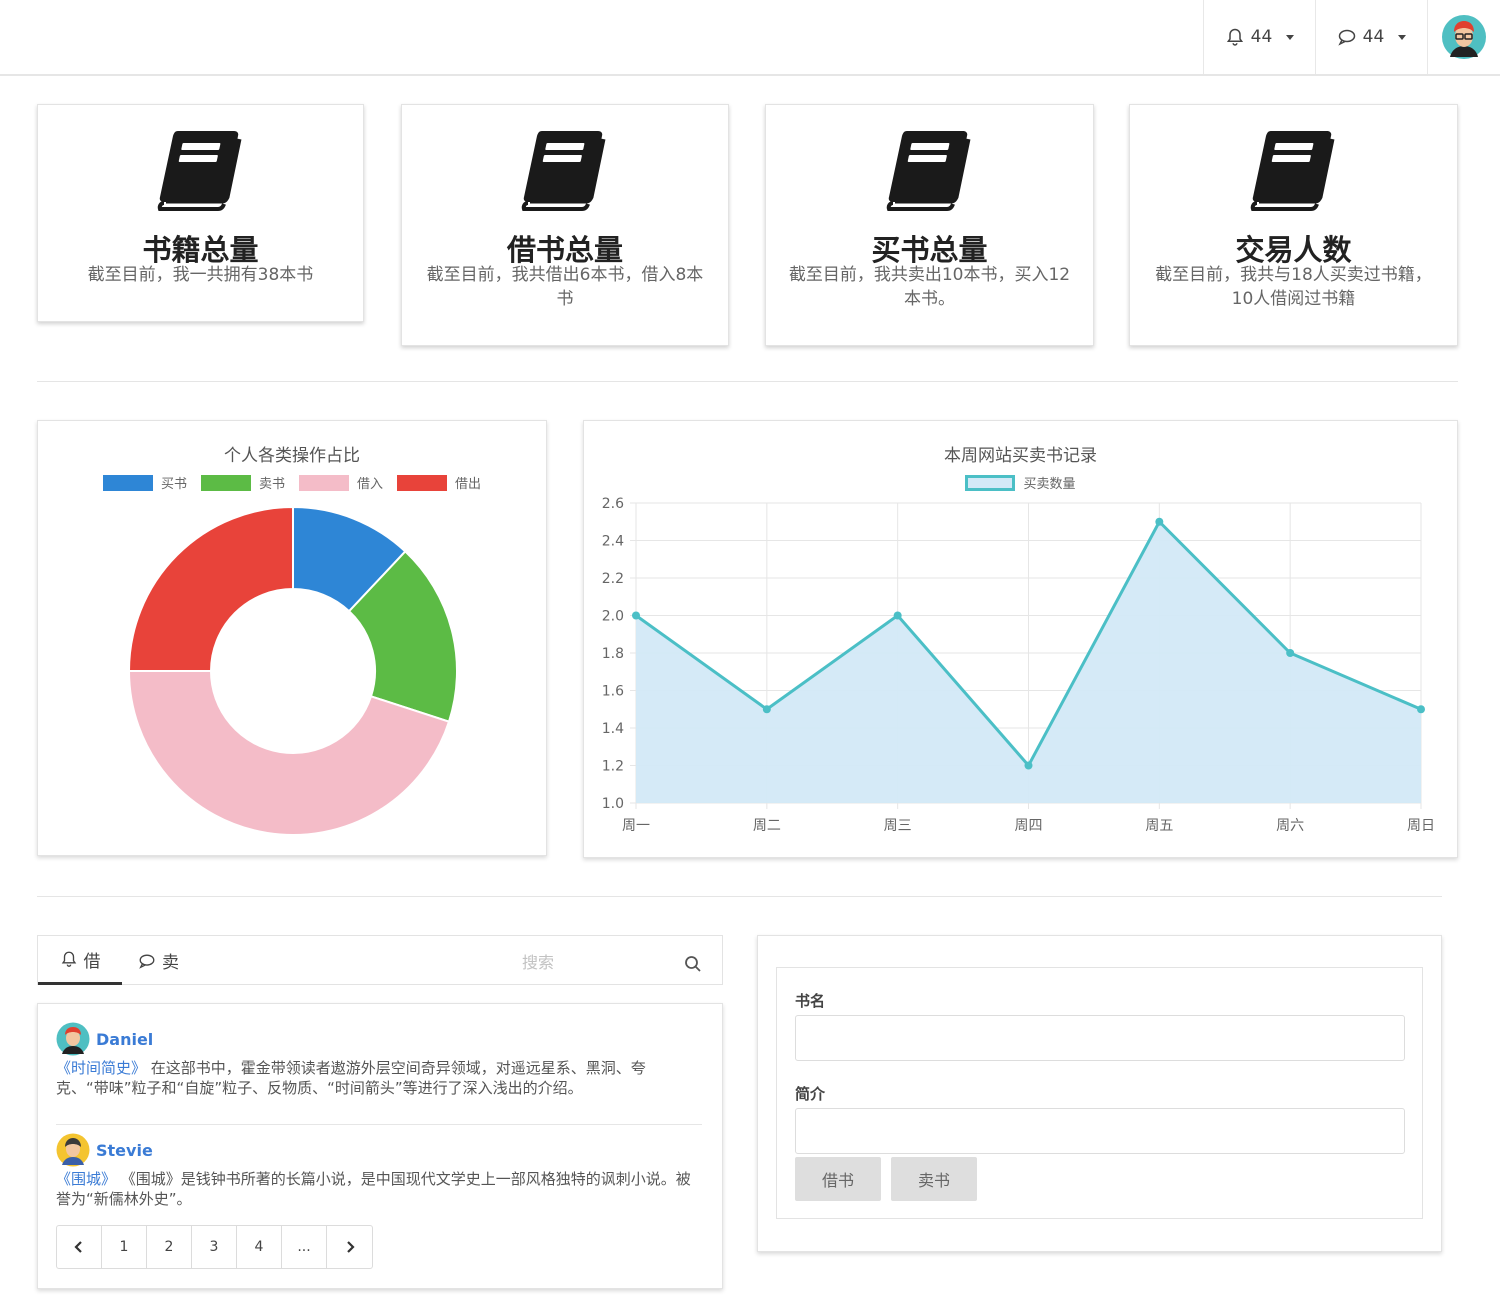 This screenshot has height=1315, width=1500. What do you see at coordinates (565, 287) in the screenshot?
I see `stat-description: 截至目前，我共借出6本书，借入8本书` at bounding box center [565, 287].